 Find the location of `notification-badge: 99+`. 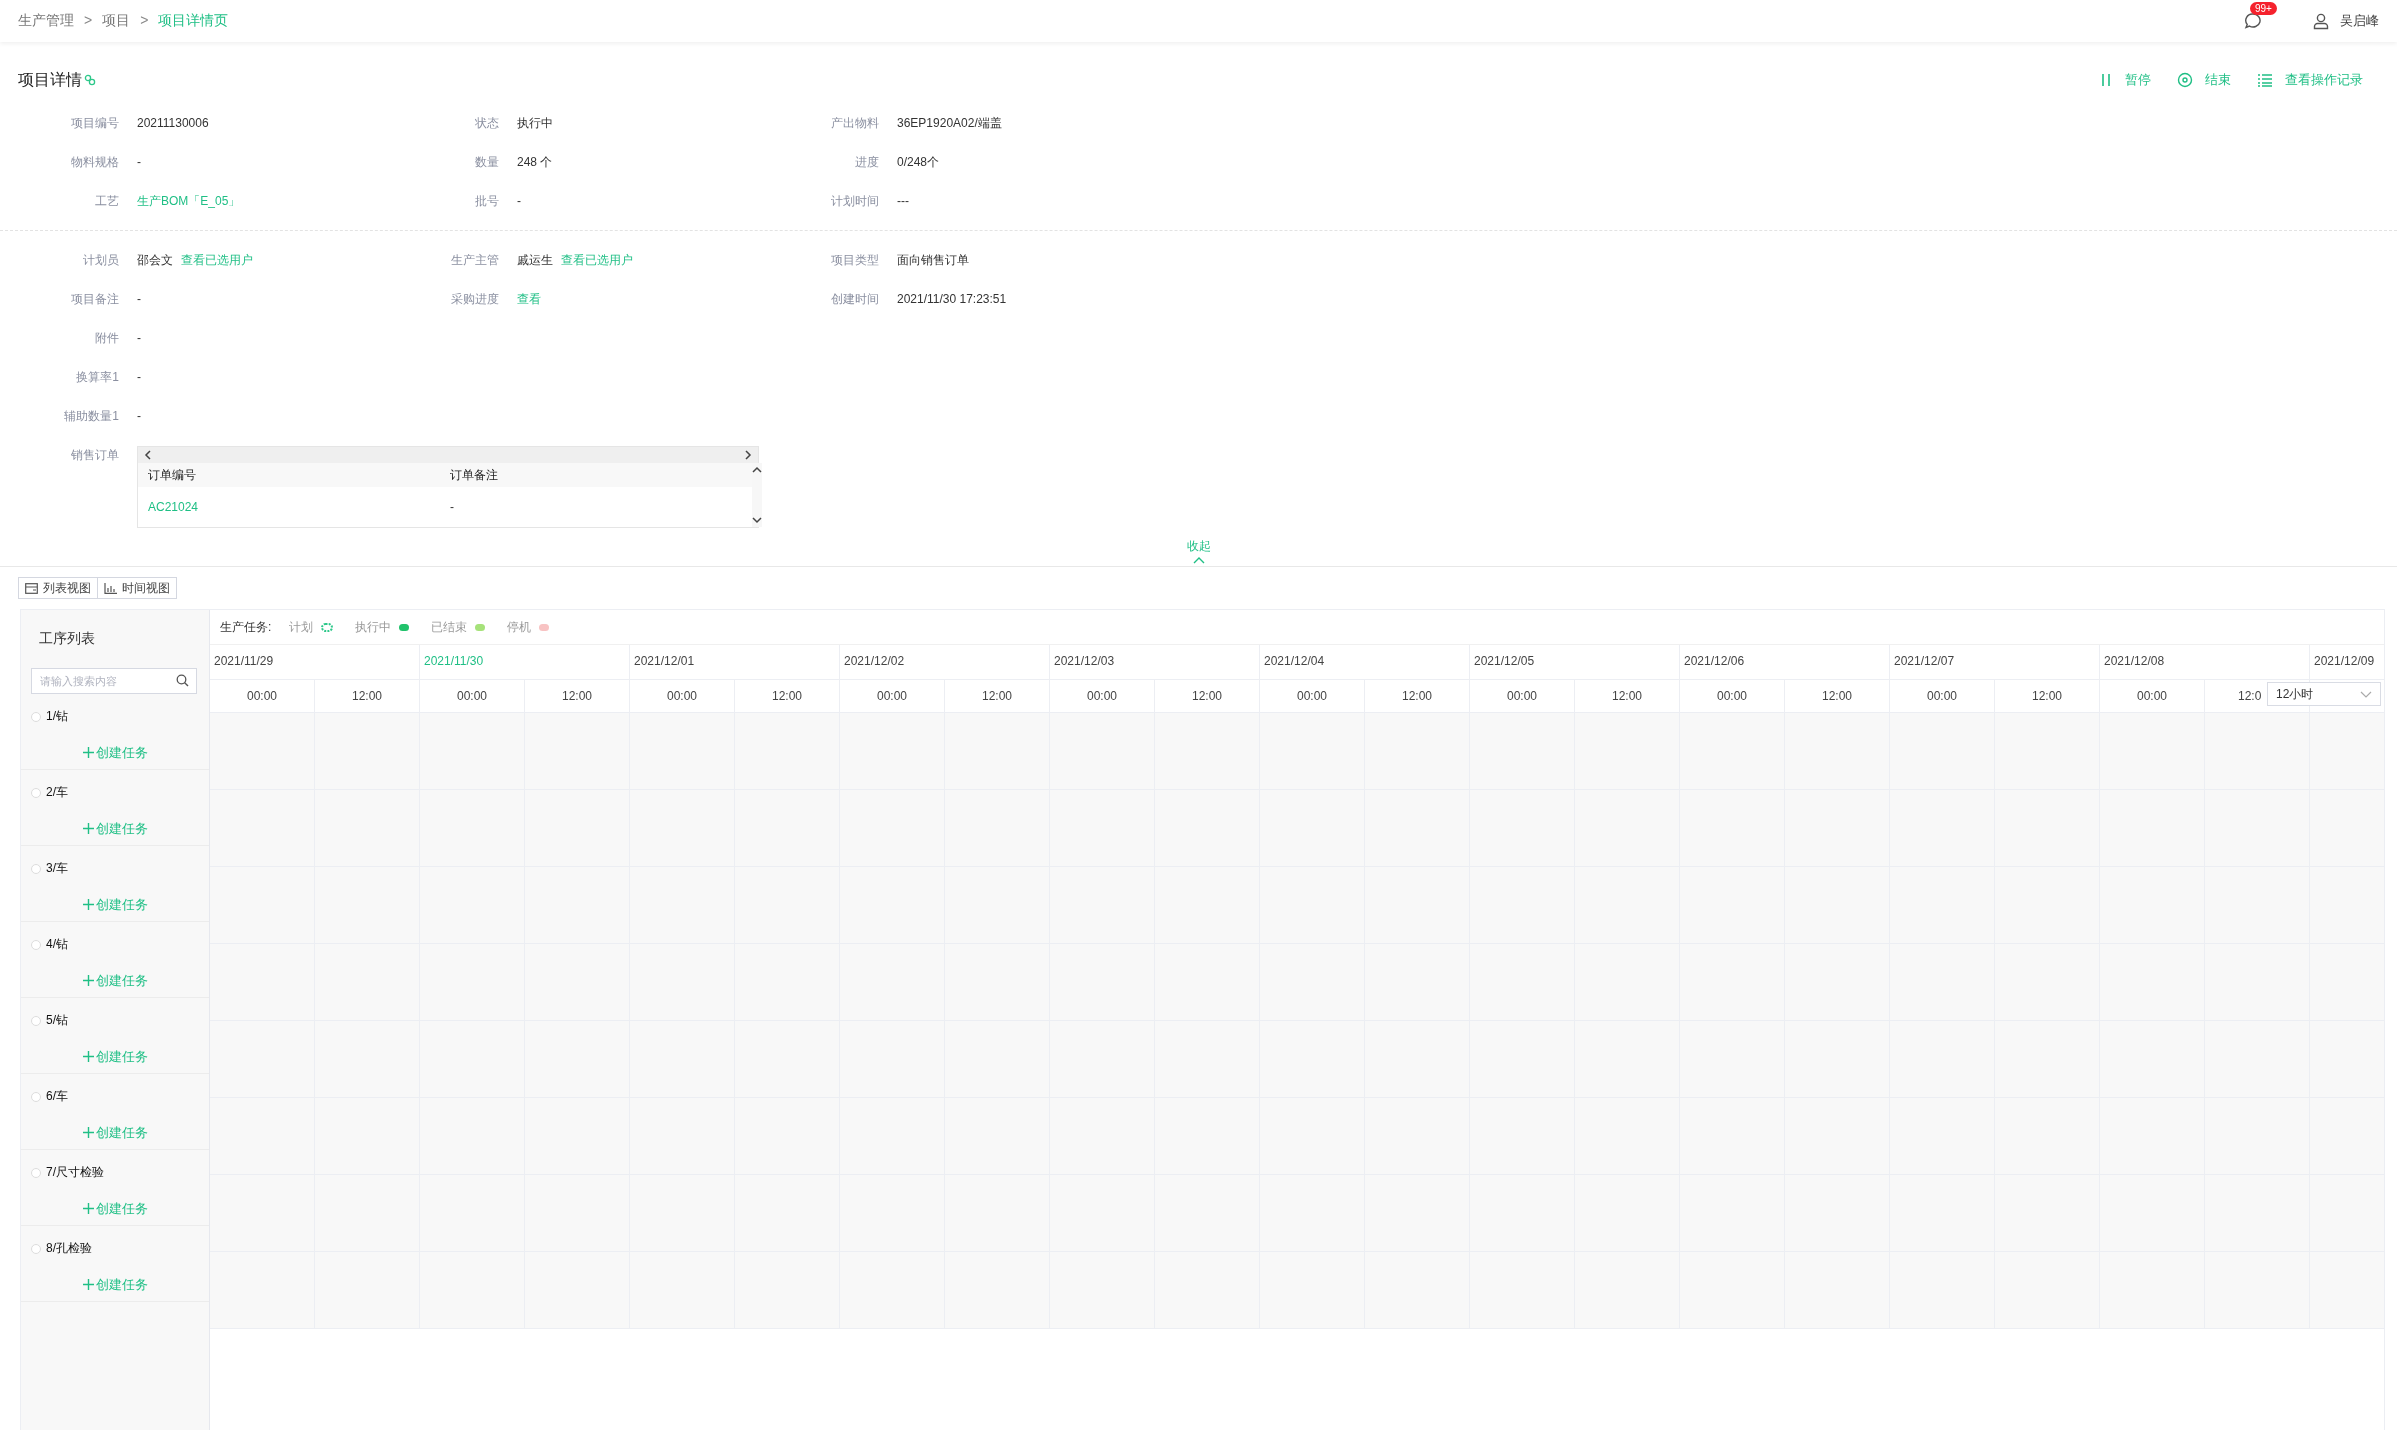

notification-badge: 99+ is located at coordinates (2263, 8).